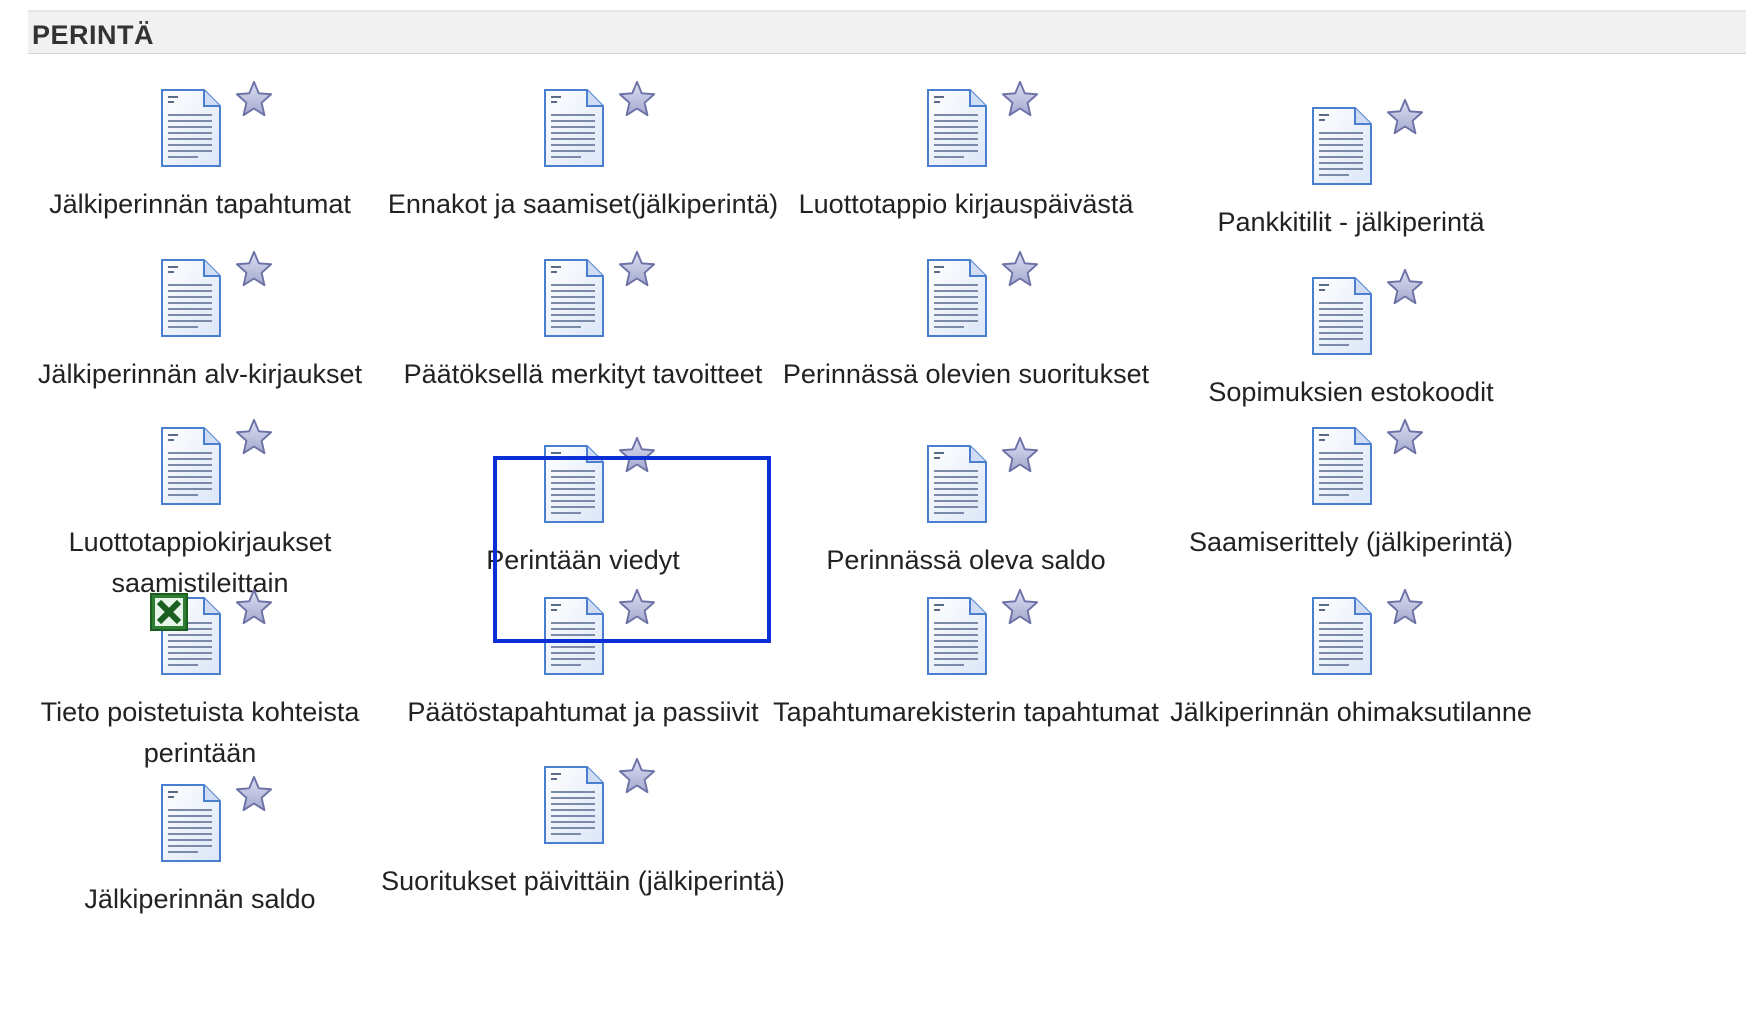  I want to click on report-item: Pankkitilit - jälkiperintä, so click(1351, 170).